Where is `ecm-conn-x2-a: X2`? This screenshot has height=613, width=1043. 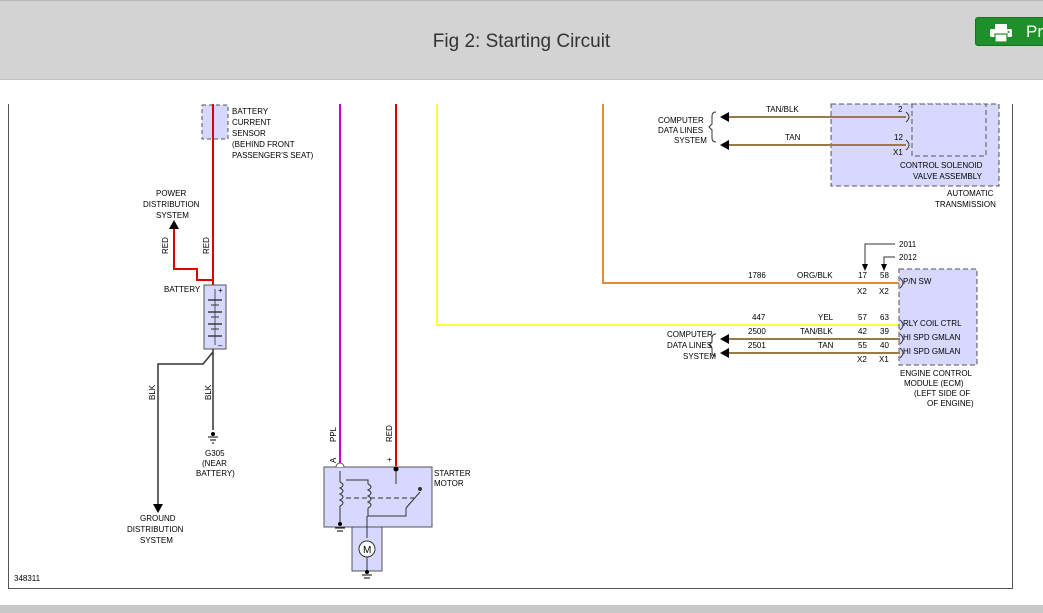
ecm-conn-x2-a: X2 is located at coordinates (862, 291).